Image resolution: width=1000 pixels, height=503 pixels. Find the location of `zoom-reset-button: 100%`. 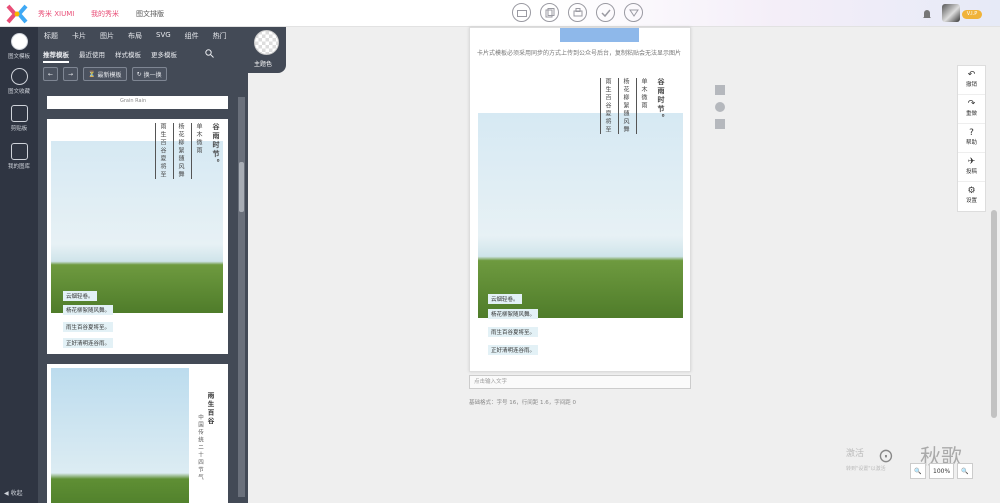

zoom-reset-button: 100% is located at coordinates (942, 471).